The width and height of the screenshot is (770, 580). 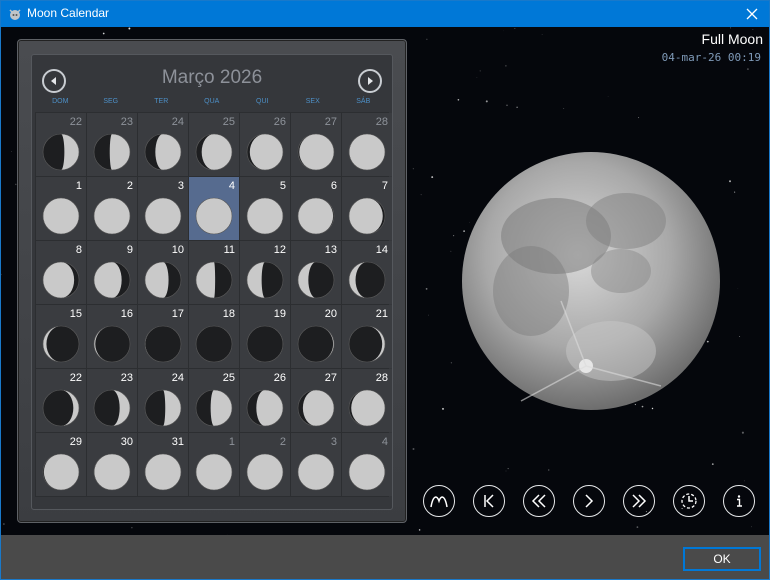 I want to click on calendar-day-cell: 12, so click(x=265, y=272).